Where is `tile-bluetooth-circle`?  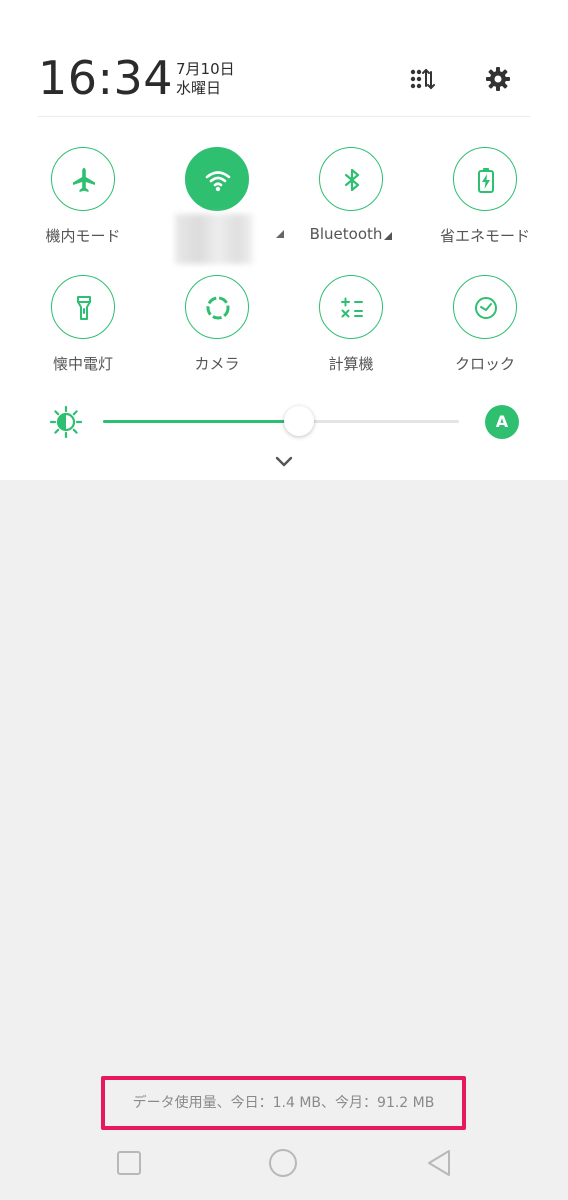 tile-bluetooth-circle is located at coordinates (351, 179).